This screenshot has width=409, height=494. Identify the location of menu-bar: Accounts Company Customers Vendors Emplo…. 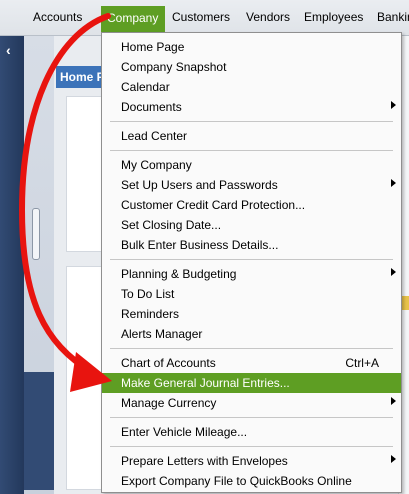
(204, 18).